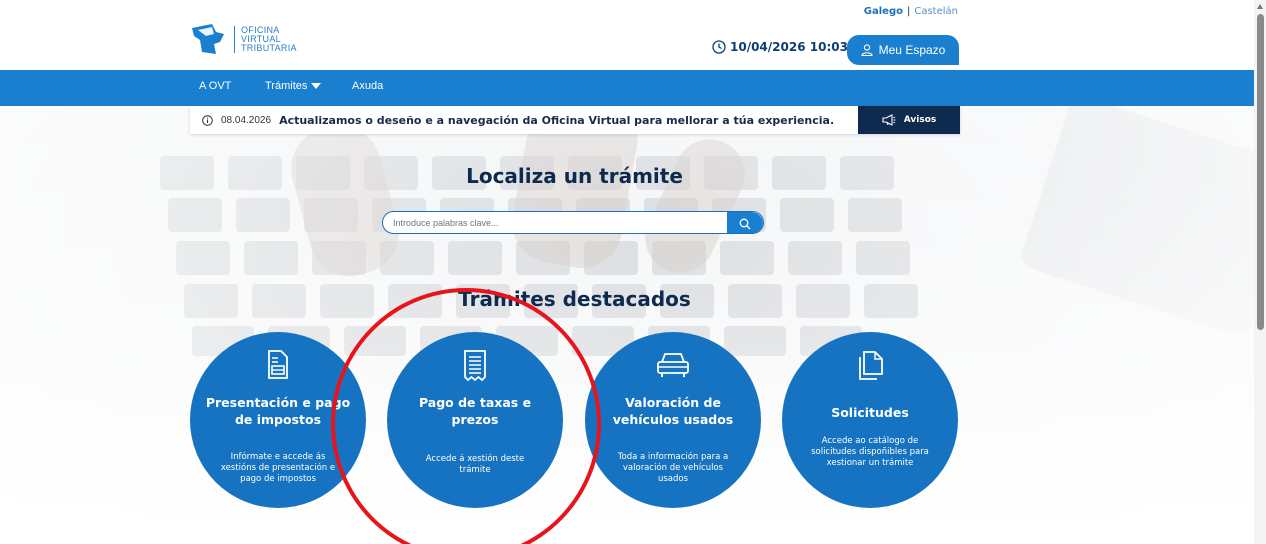  Describe the element at coordinates (673, 402) in the screenshot. I see `card-title-line: Valoración de` at that location.